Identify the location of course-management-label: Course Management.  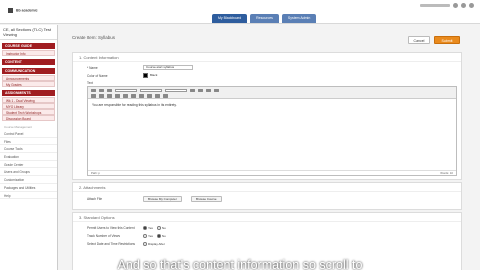
(18, 127).